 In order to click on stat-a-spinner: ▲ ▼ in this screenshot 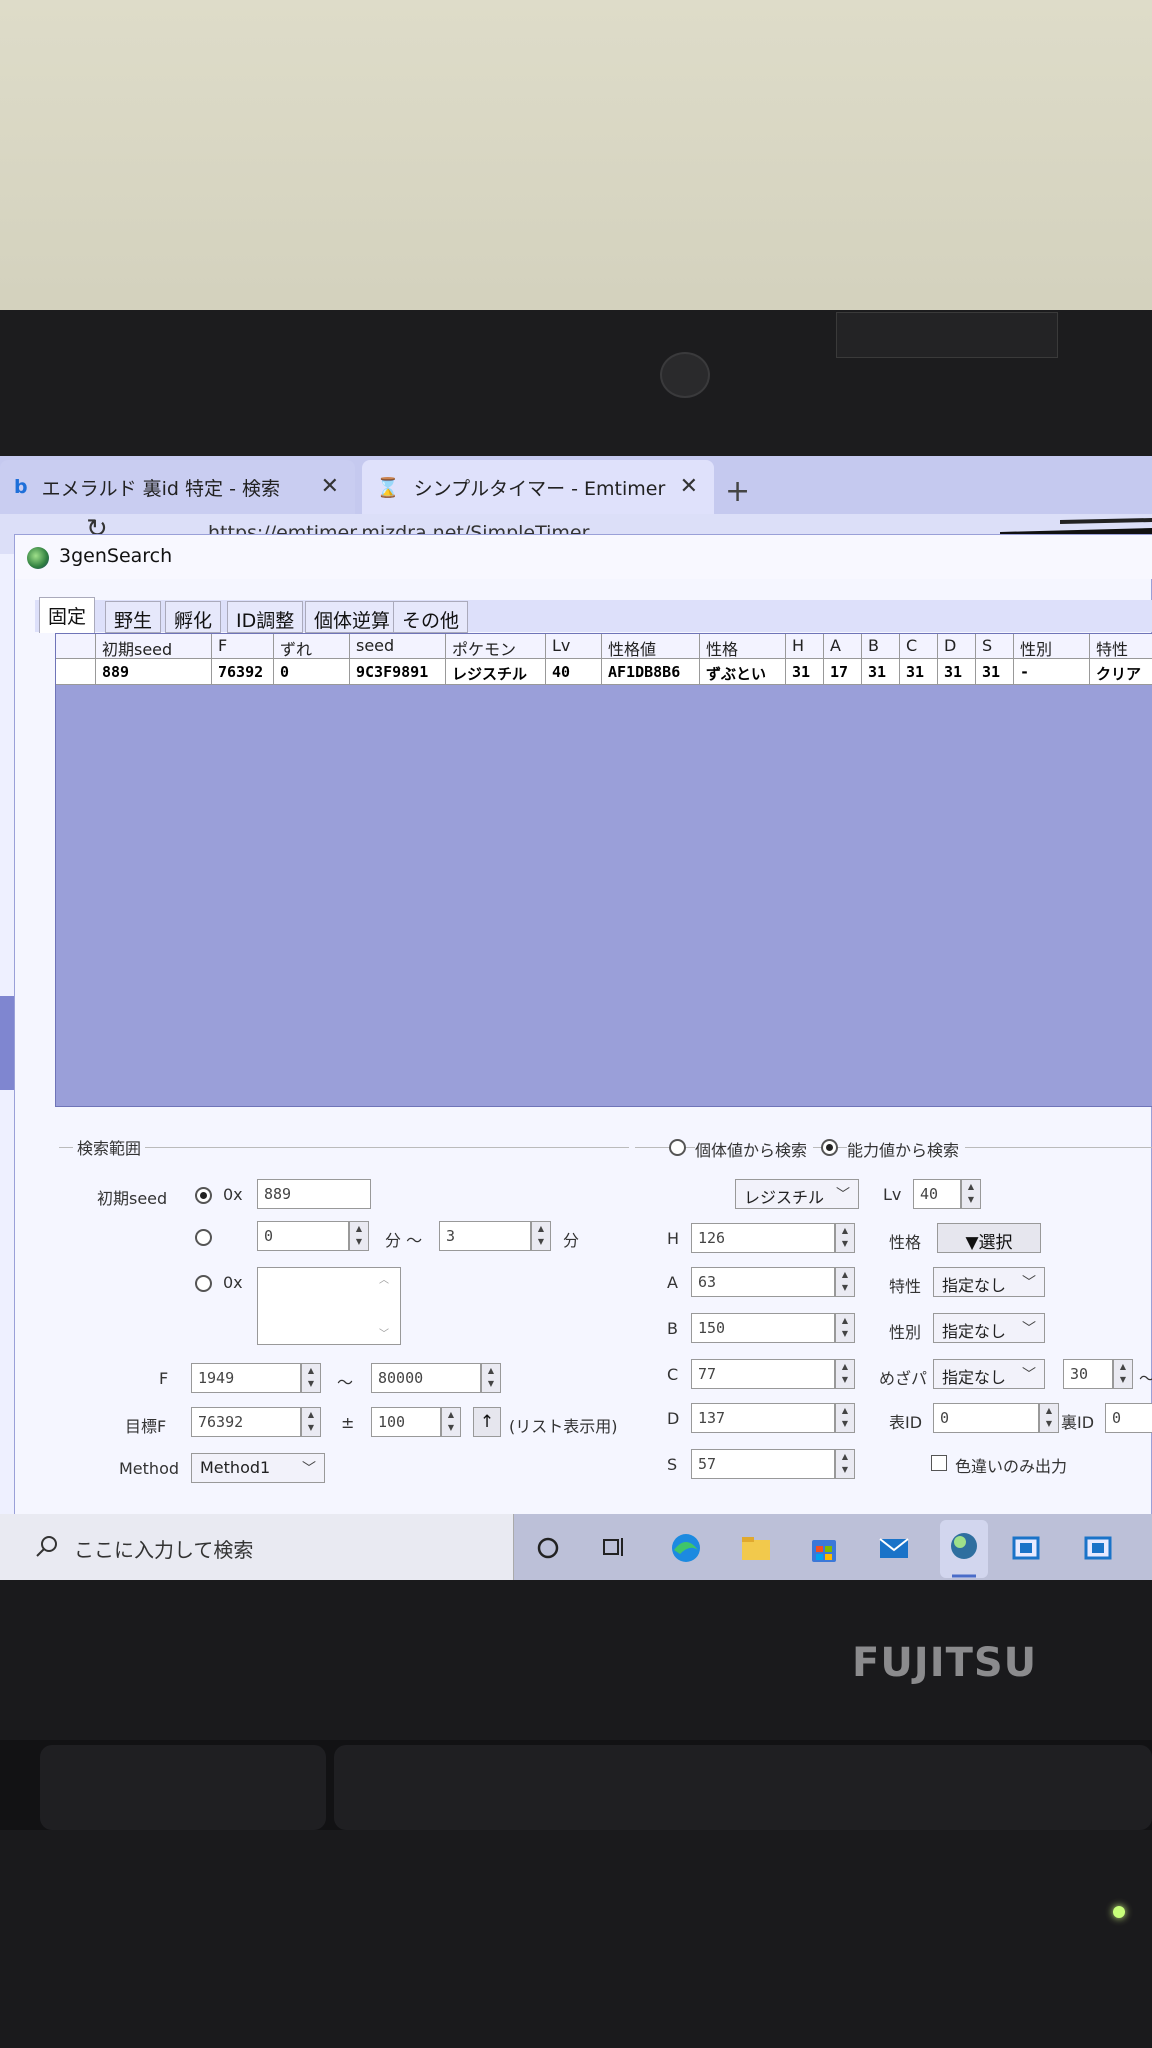, I will do `click(845, 1282)`.